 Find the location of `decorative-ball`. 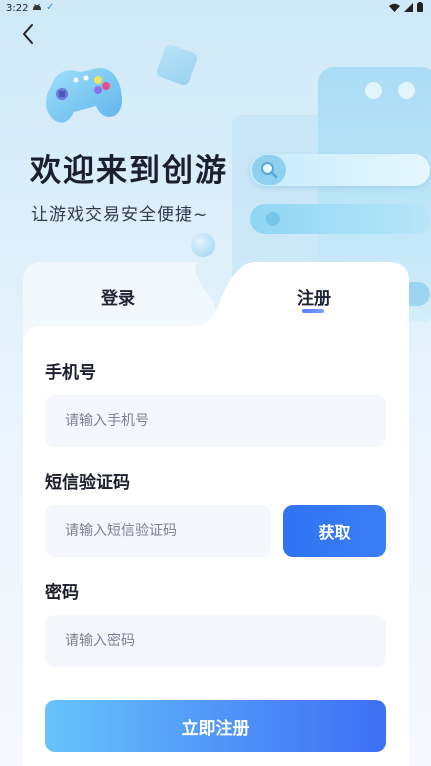

decorative-ball is located at coordinates (203, 245).